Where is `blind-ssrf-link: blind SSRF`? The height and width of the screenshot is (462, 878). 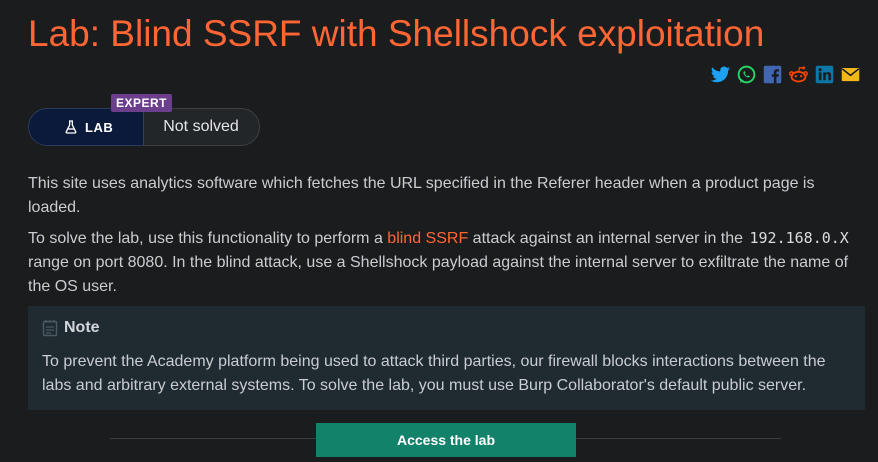 blind-ssrf-link: blind SSRF is located at coordinates (427, 238).